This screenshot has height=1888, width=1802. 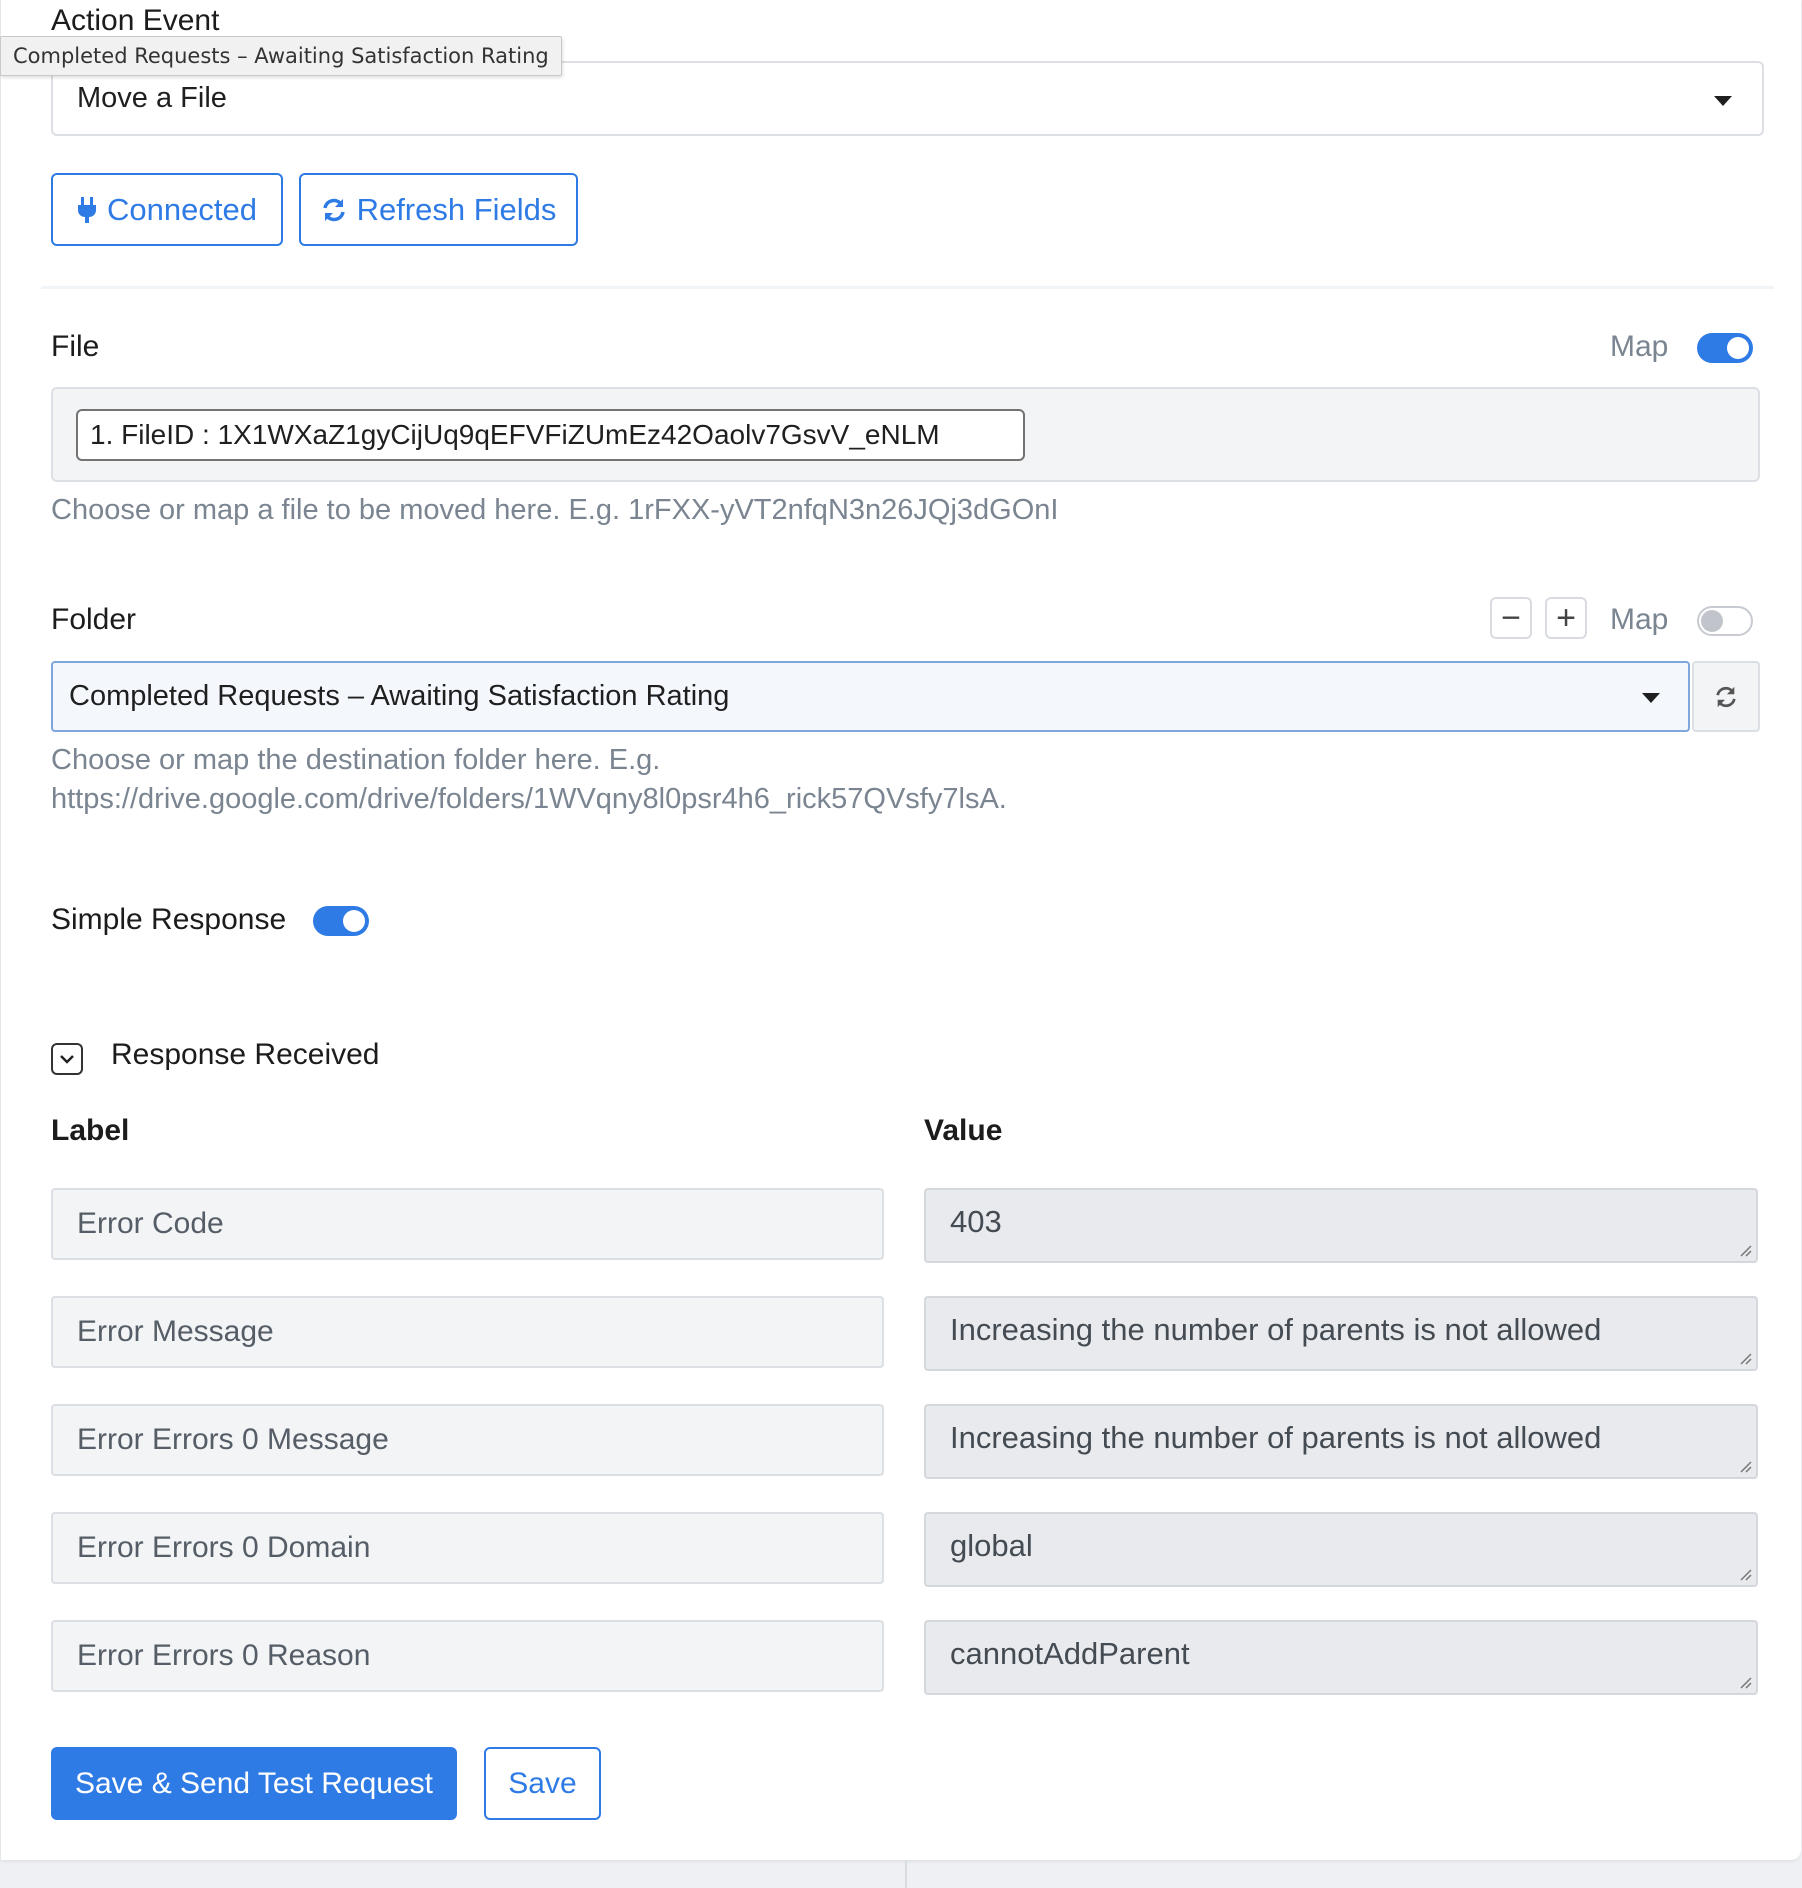 I want to click on response-label-field: Error Message, so click(x=467, y=1332).